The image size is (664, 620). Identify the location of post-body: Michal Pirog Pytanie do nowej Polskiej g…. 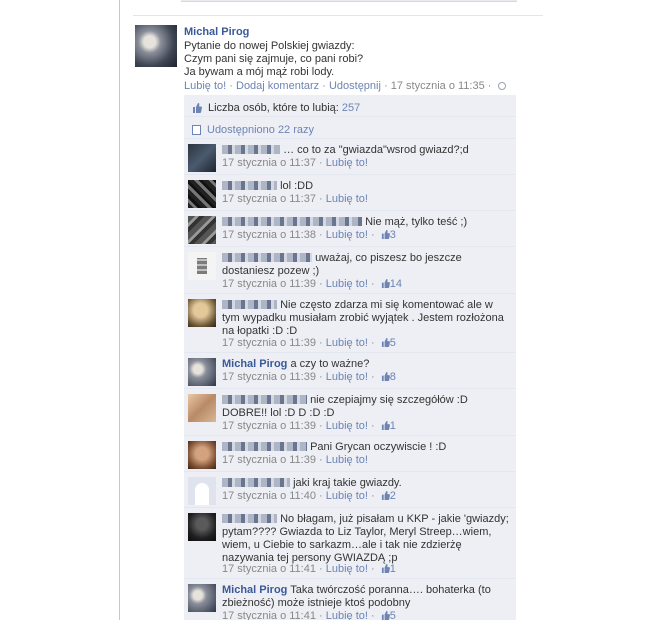
(354, 52).